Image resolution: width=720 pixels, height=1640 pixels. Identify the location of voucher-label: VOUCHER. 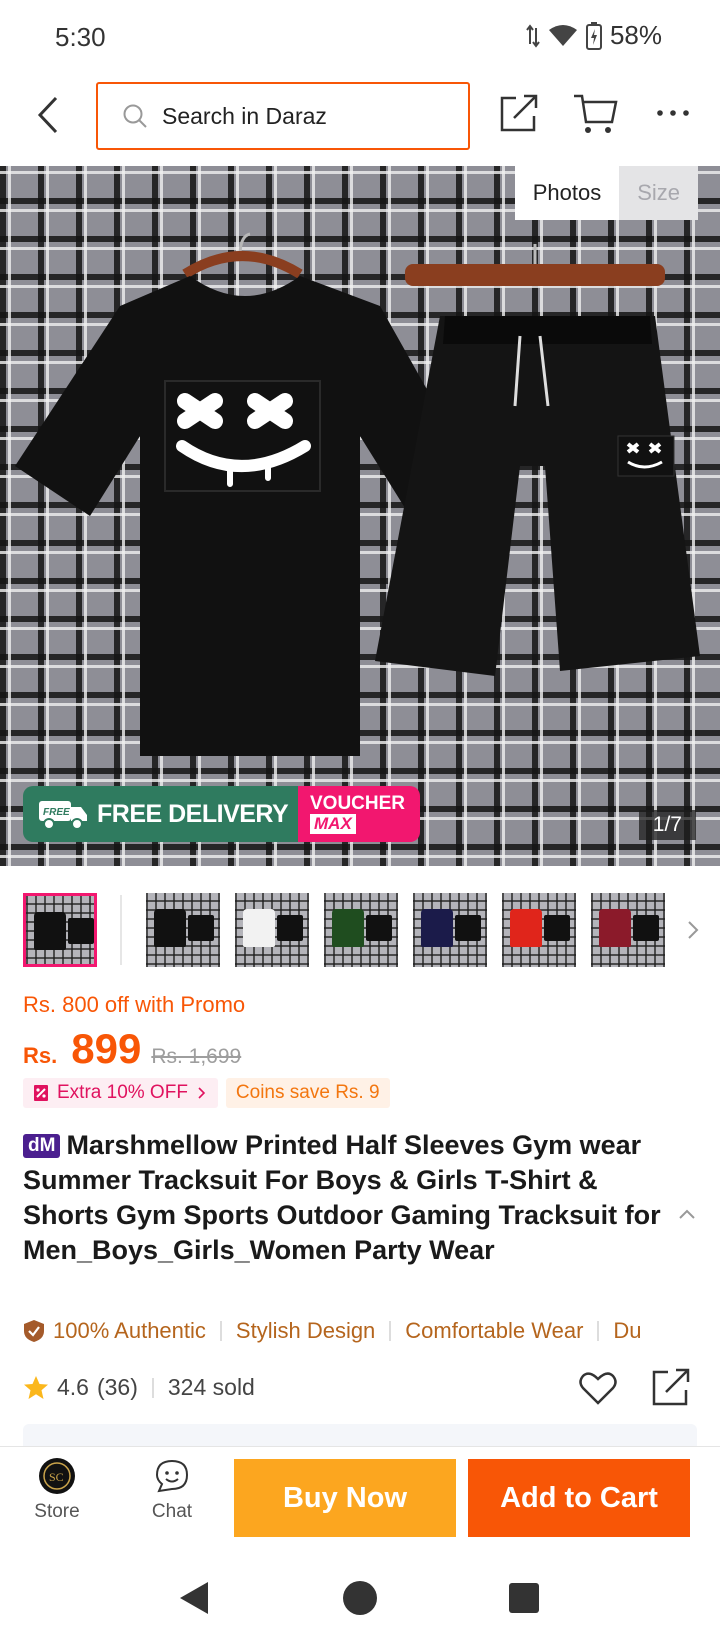
(358, 803).